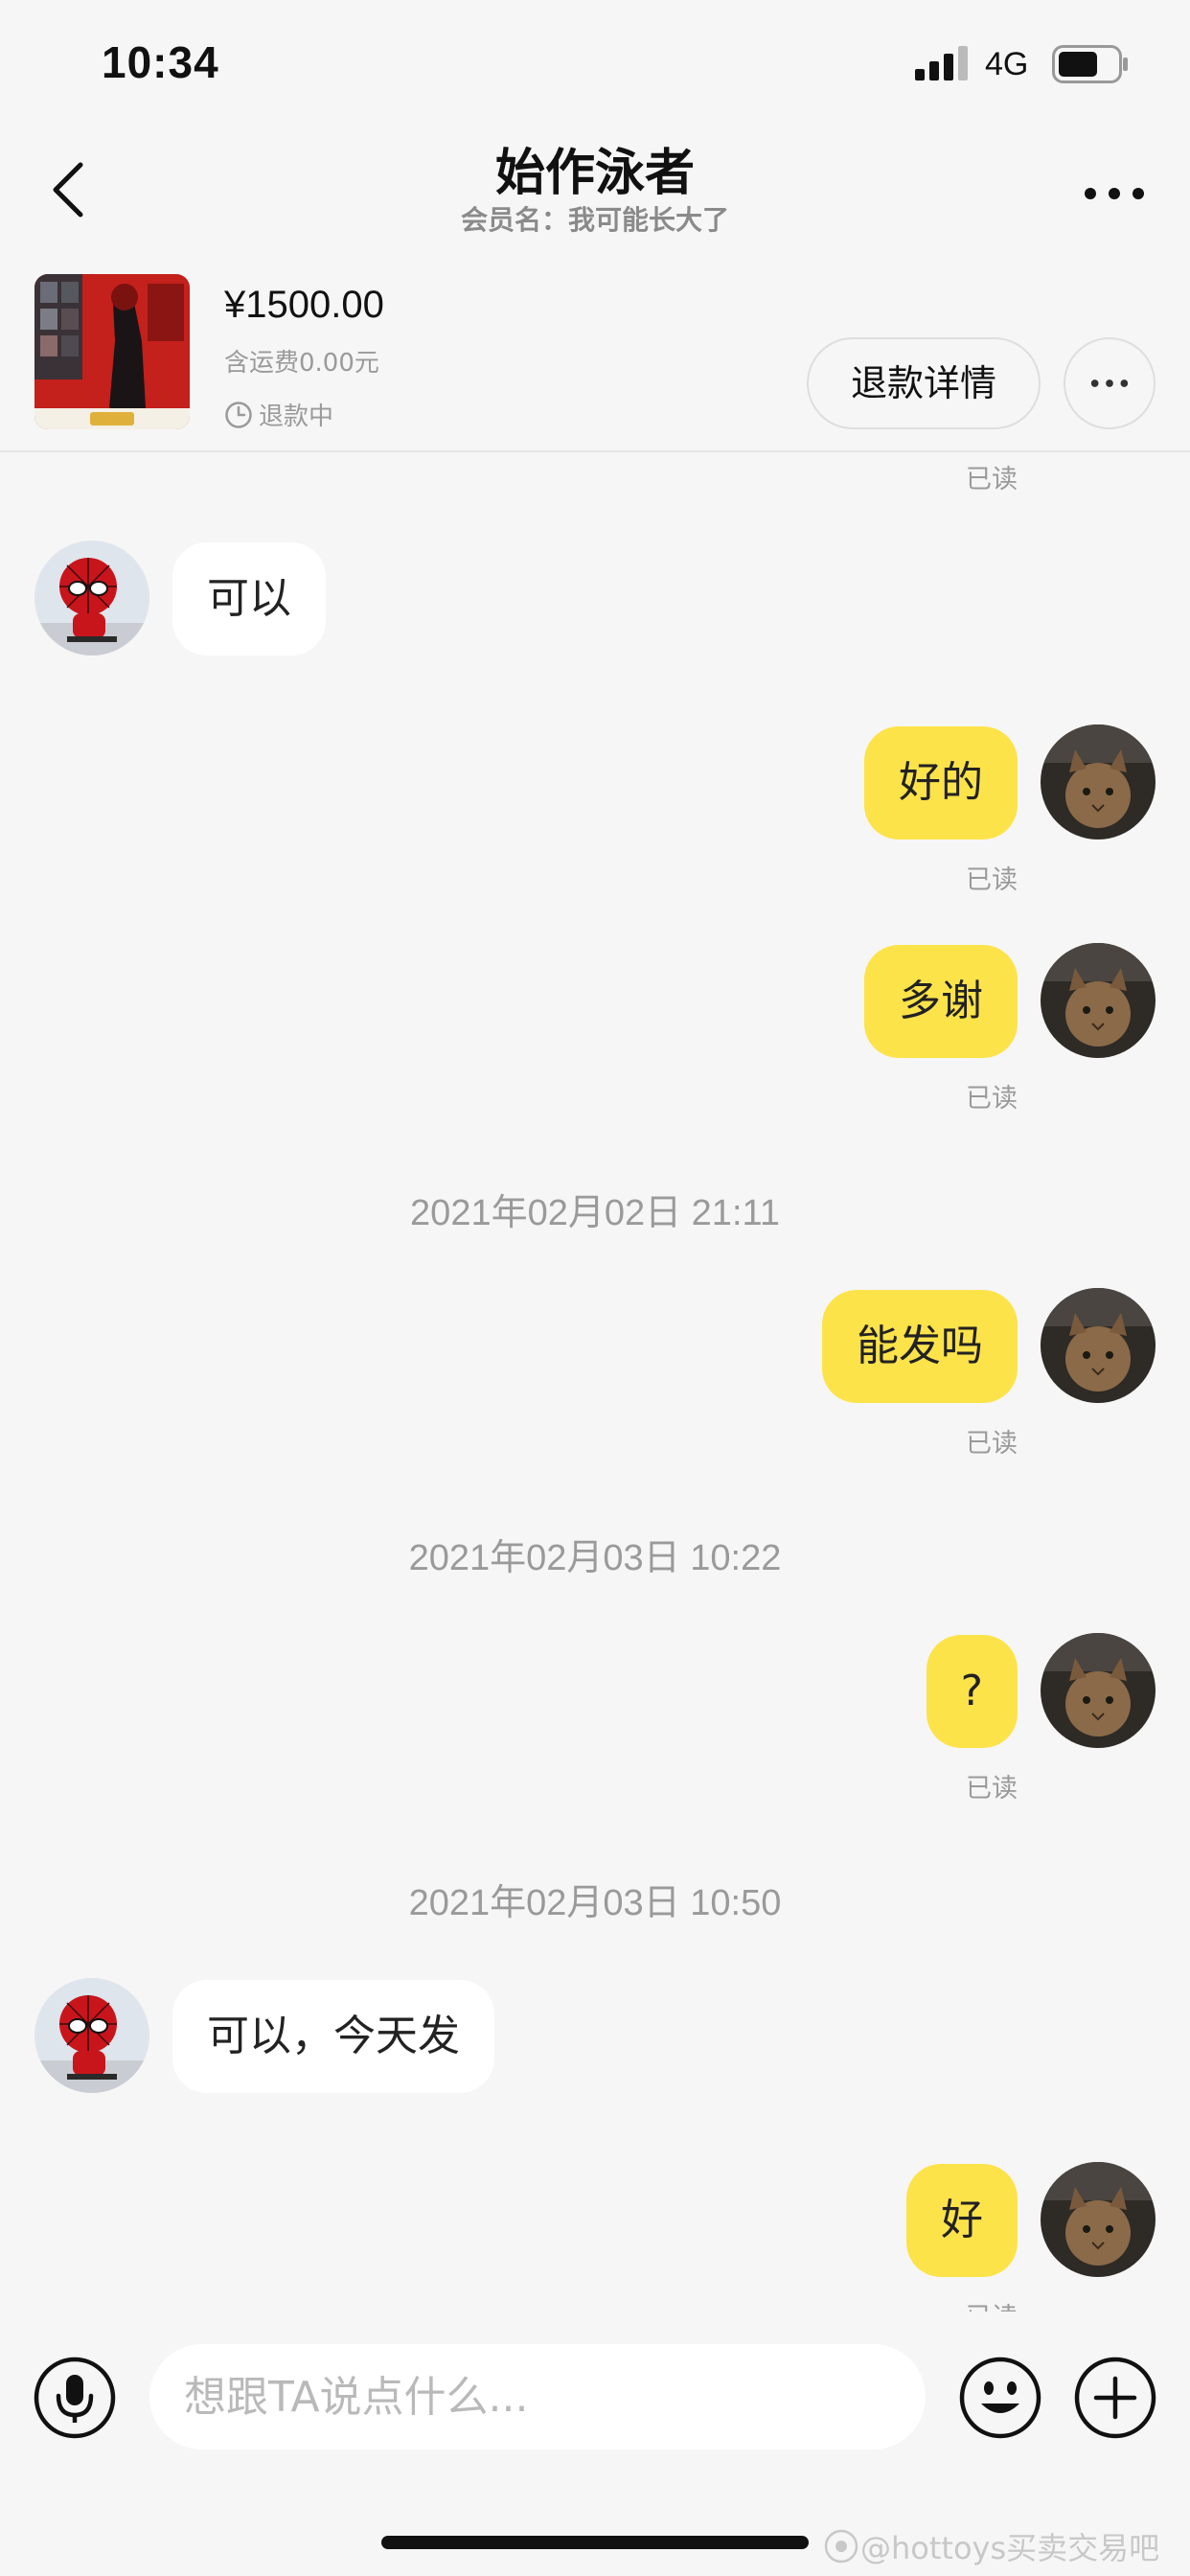  I want to click on order-status: 退款中, so click(279, 414).